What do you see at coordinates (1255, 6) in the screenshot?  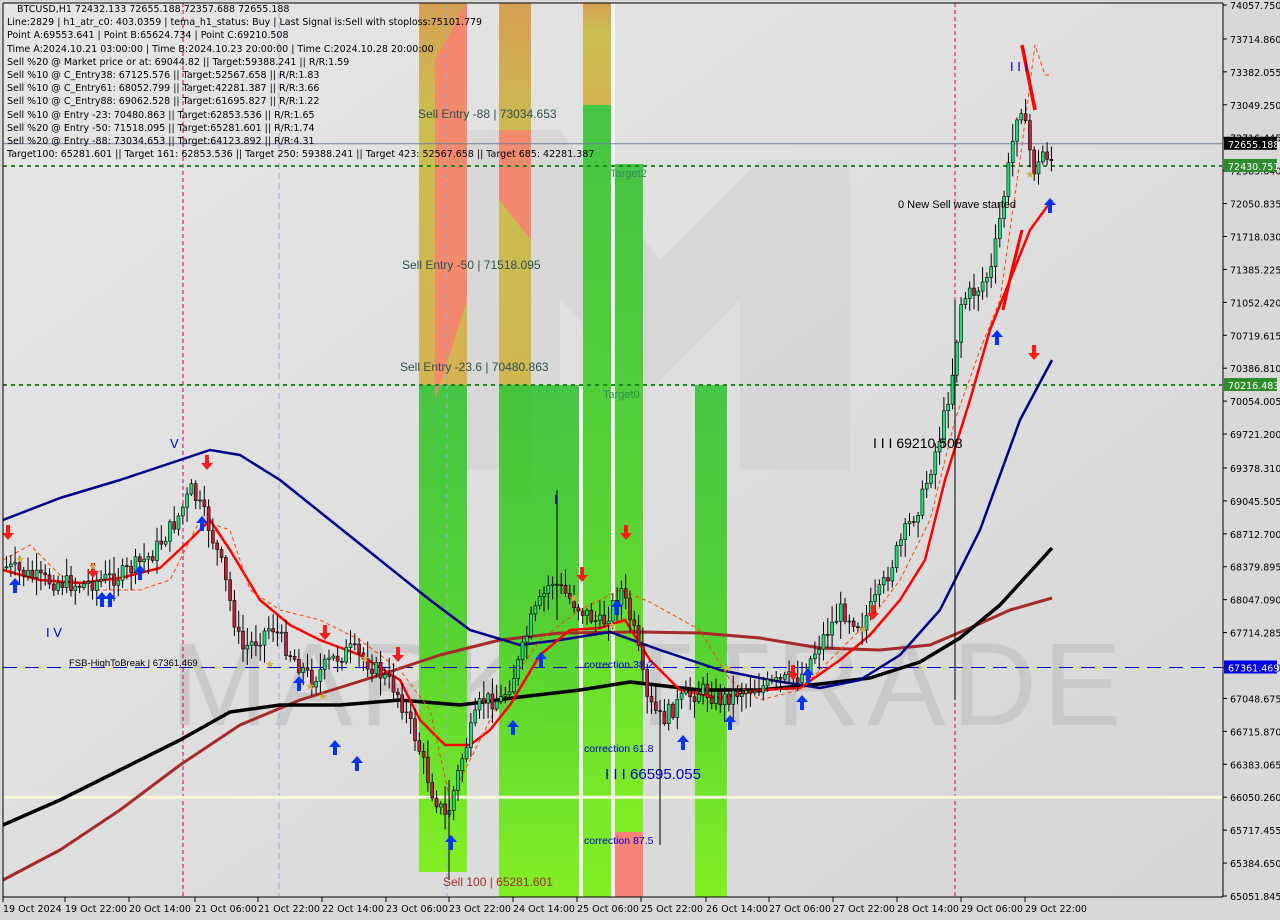 I see `y-tick-label: 74057.750` at bounding box center [1255, 6].